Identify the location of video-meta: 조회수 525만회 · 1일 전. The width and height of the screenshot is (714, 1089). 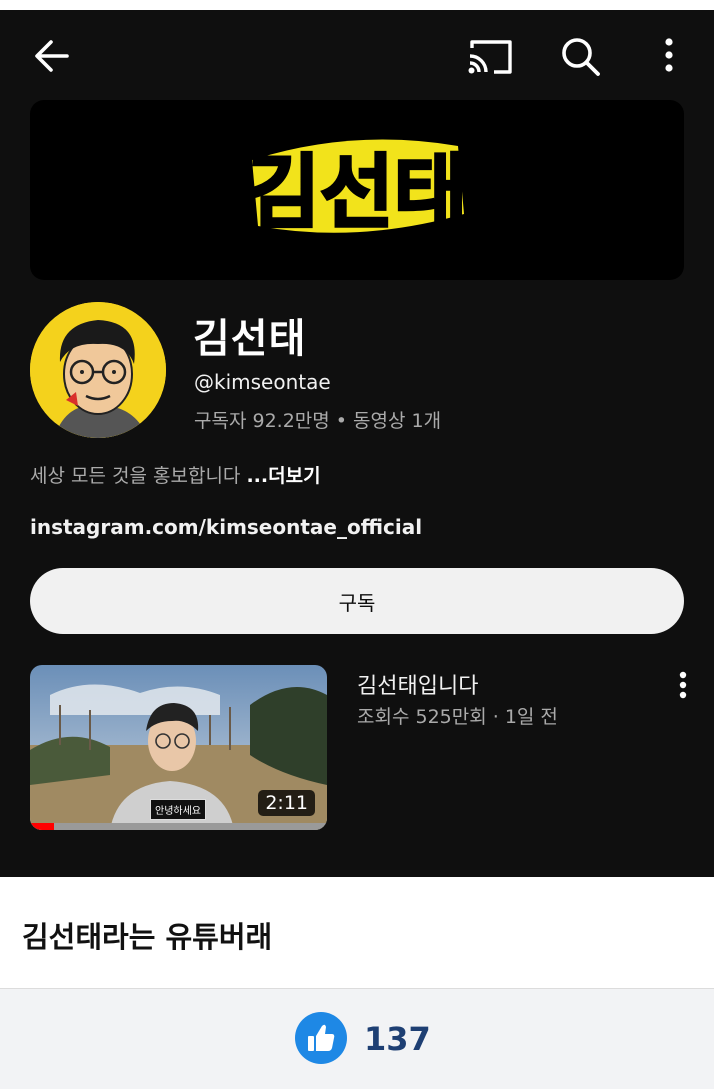
(457, 717).